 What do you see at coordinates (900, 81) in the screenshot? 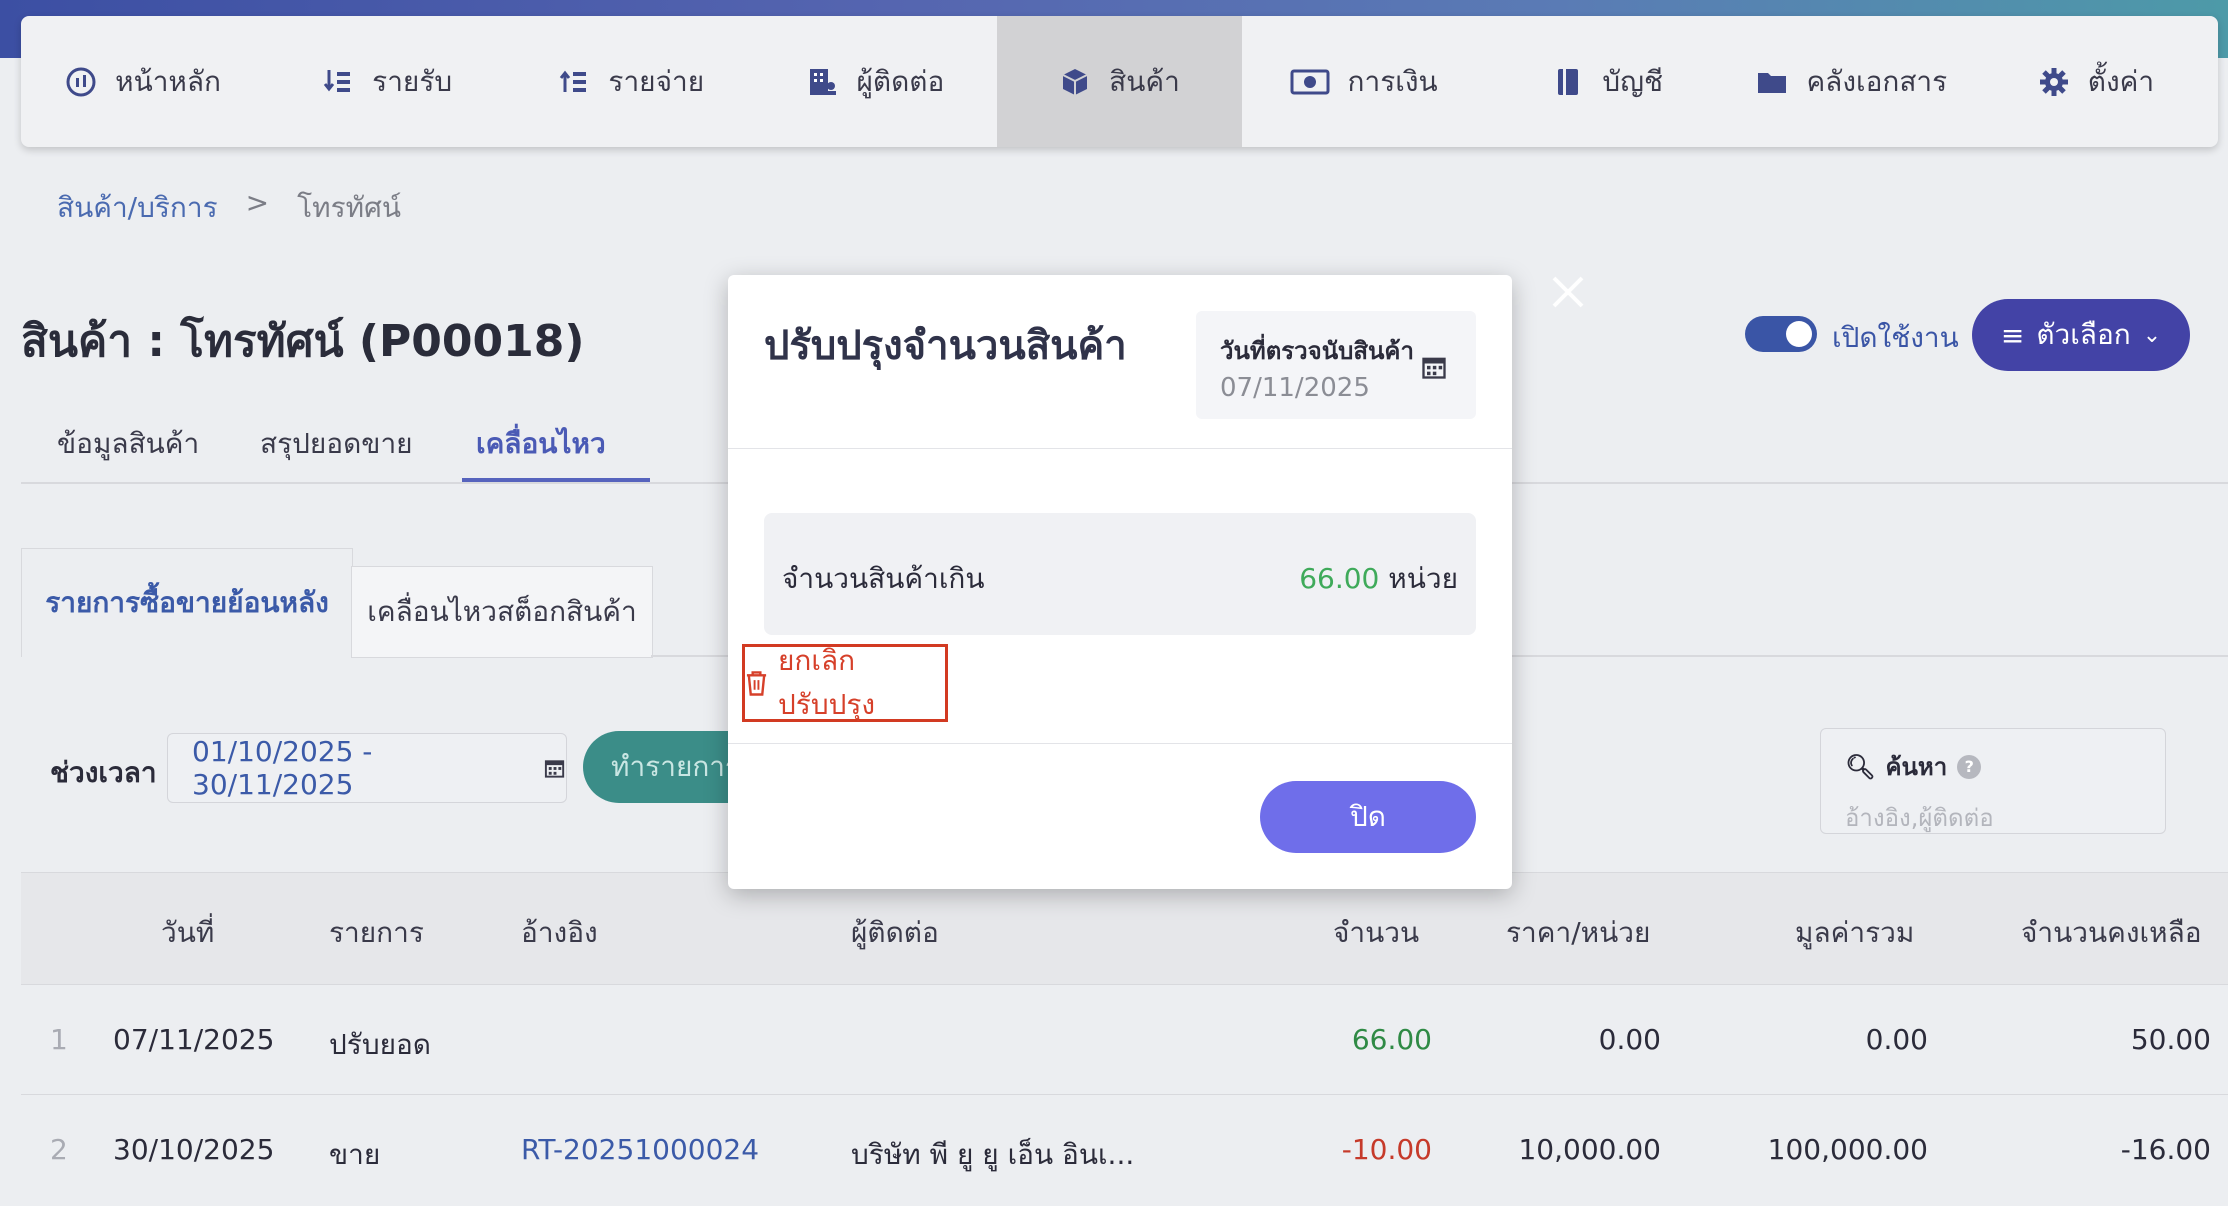
I see `nav-label: ผู้ติดต่อ` at bounding box center [900, 81].